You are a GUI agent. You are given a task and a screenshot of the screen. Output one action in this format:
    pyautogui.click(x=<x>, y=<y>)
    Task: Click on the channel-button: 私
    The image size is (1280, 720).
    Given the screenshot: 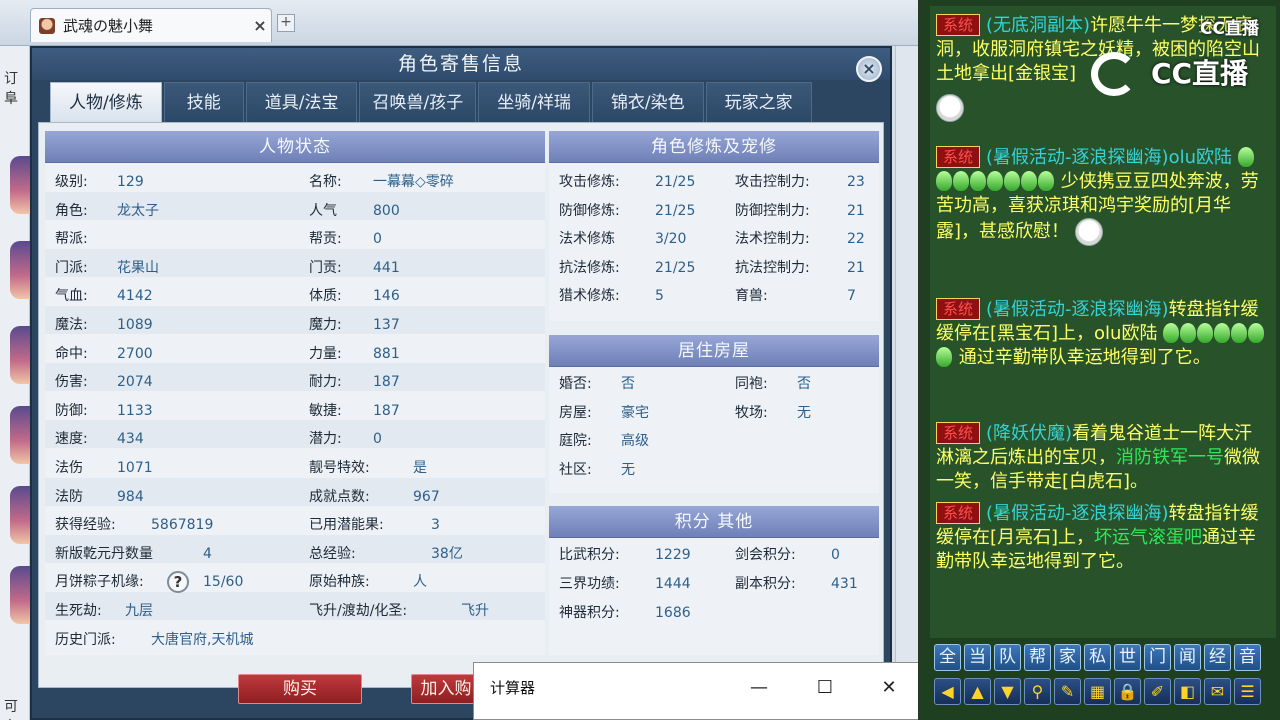 What is the action you would take?
    pyautogui.click(x=1097, y=657)
    